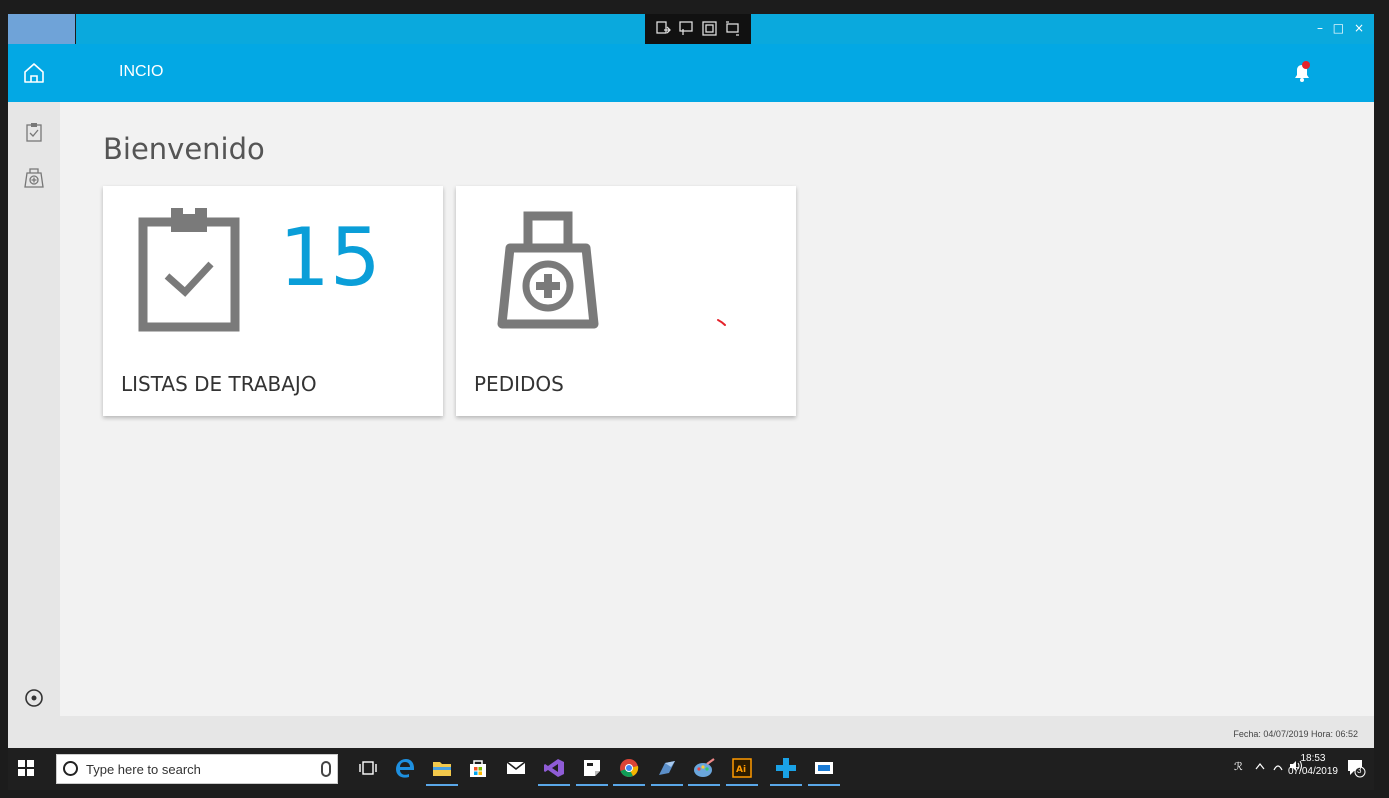  I want to click on sidebar-item-settings, so click(34, 698).